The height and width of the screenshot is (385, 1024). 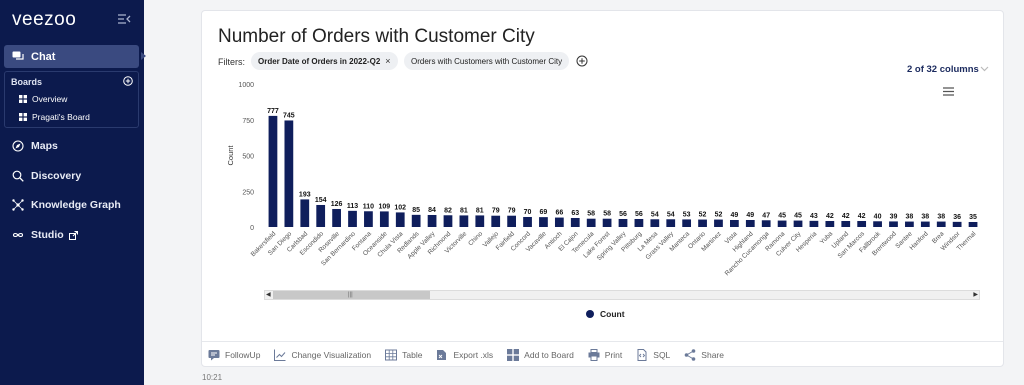 What do you see at coordinates (384, 206) in the screenshot?
I see `data-label: 109` at bounding box center [384, 206].